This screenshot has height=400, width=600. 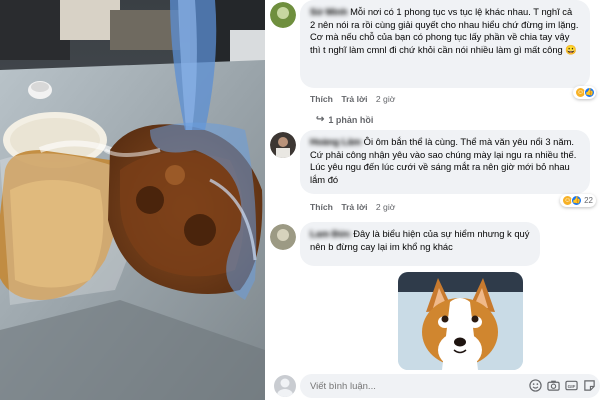 I want to click on reply-arrow-icon: ↪, so click(x=320, y=119).